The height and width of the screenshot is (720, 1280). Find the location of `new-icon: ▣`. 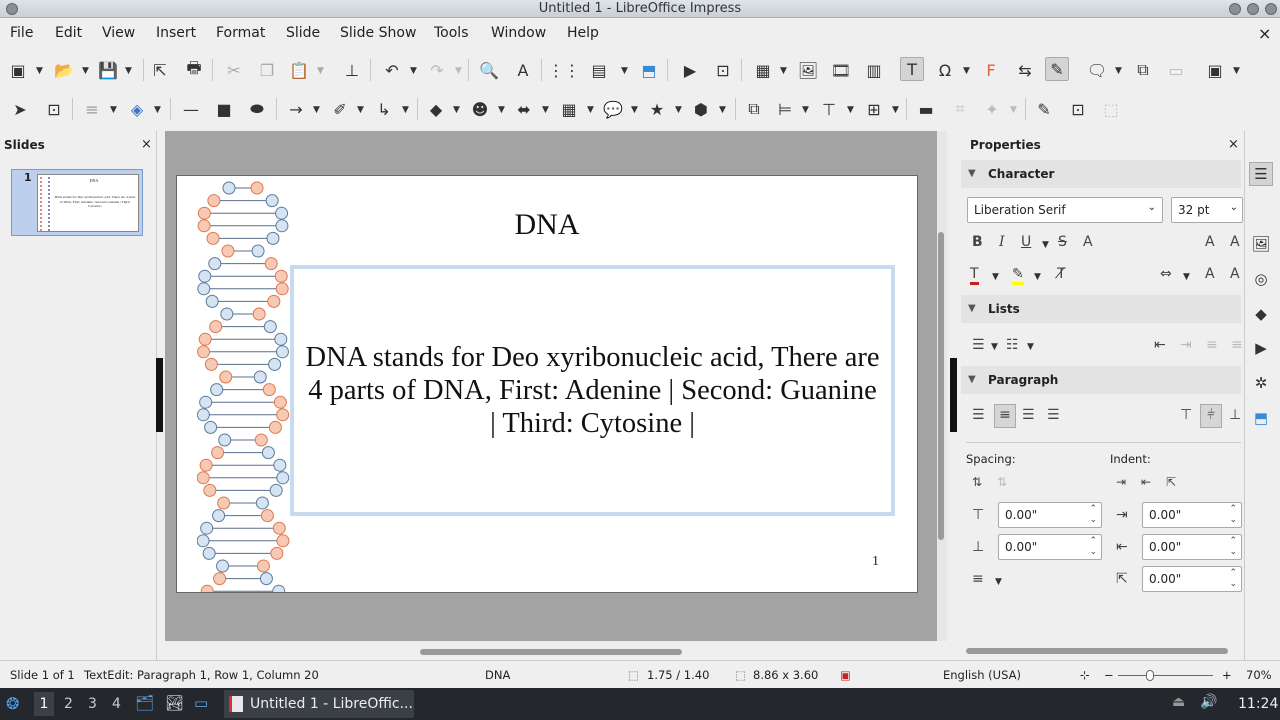

new-icon: ▣ is located at coordinates (18, 70).